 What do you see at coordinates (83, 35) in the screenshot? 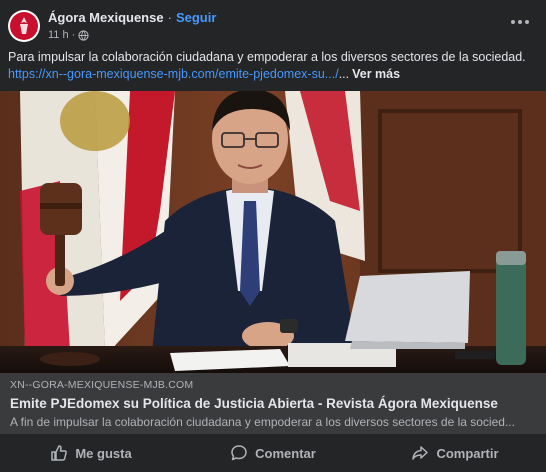
I see `globe-icon` at bounding box center [83, 35].